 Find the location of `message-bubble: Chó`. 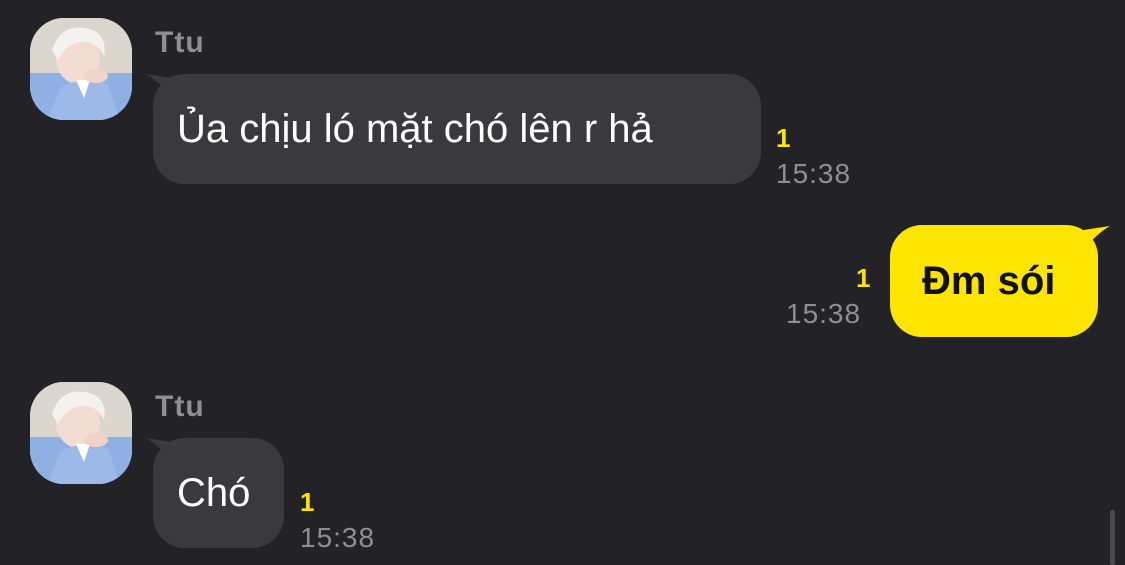

message-bubble: Chó is located at coordinates (218, 493).